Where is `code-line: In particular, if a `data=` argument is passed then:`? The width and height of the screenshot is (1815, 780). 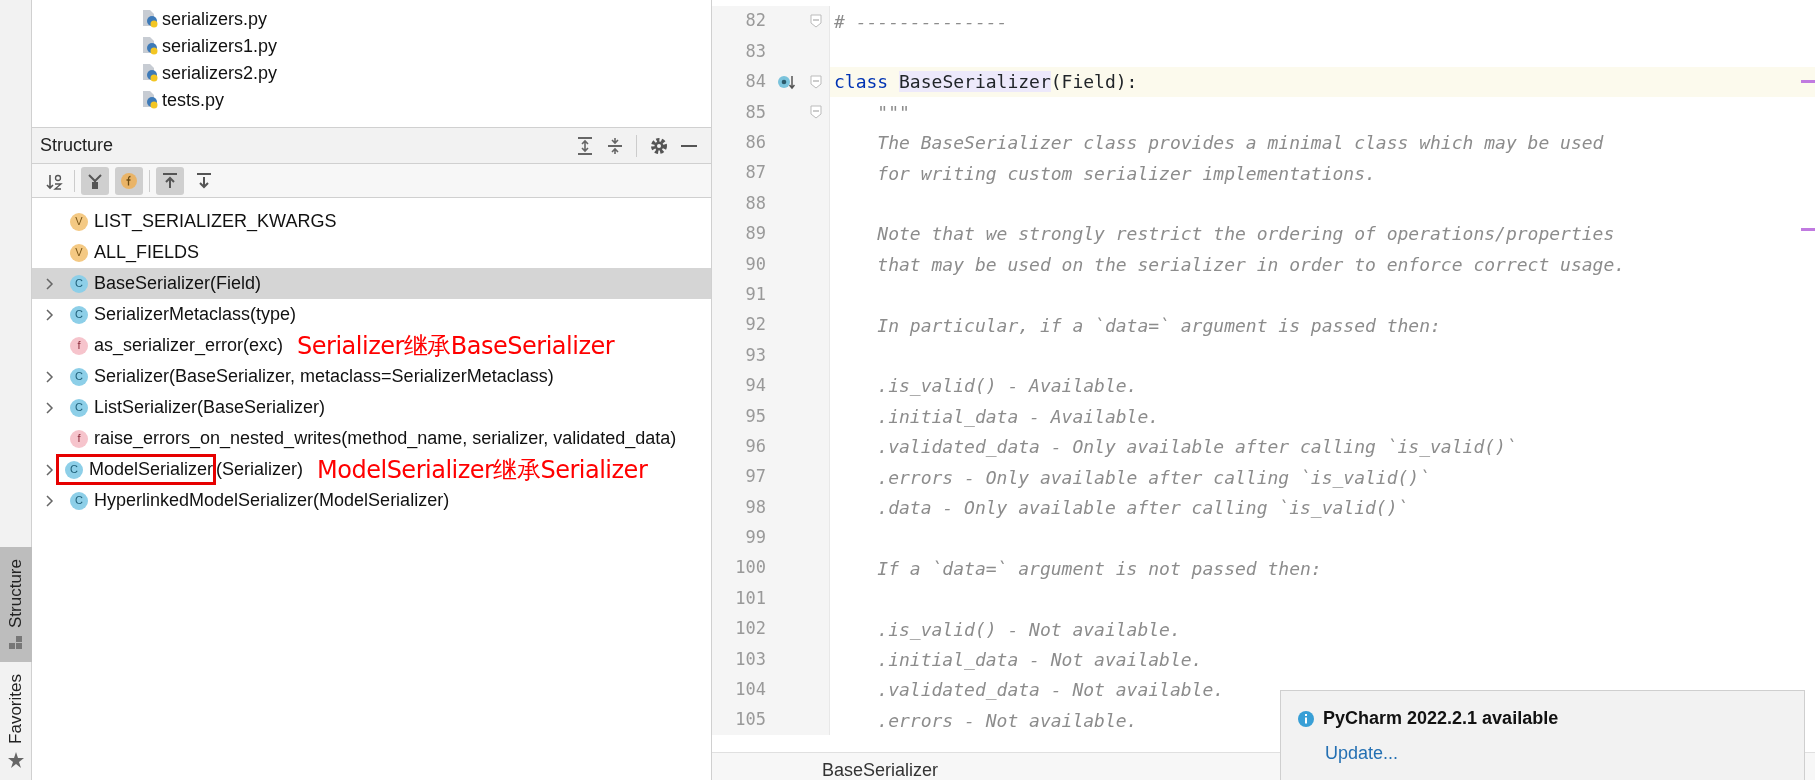
code-line: In particular, if a `data=` argument is passed then: is located at coordinates (1158, 325).